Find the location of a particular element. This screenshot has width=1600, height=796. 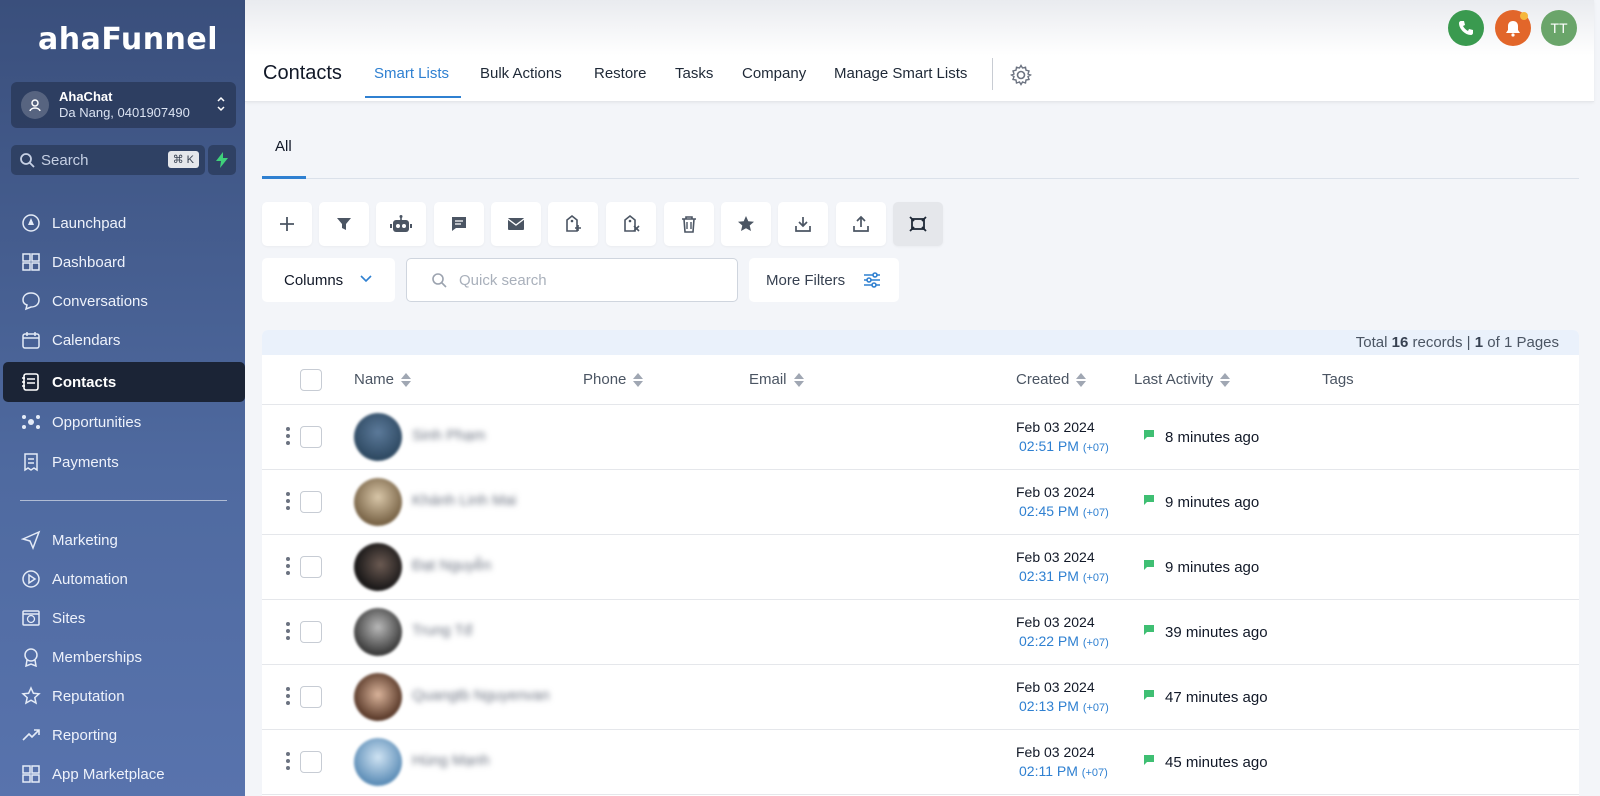

column-header-tags: Tags is located at coordinates (1338, 379).